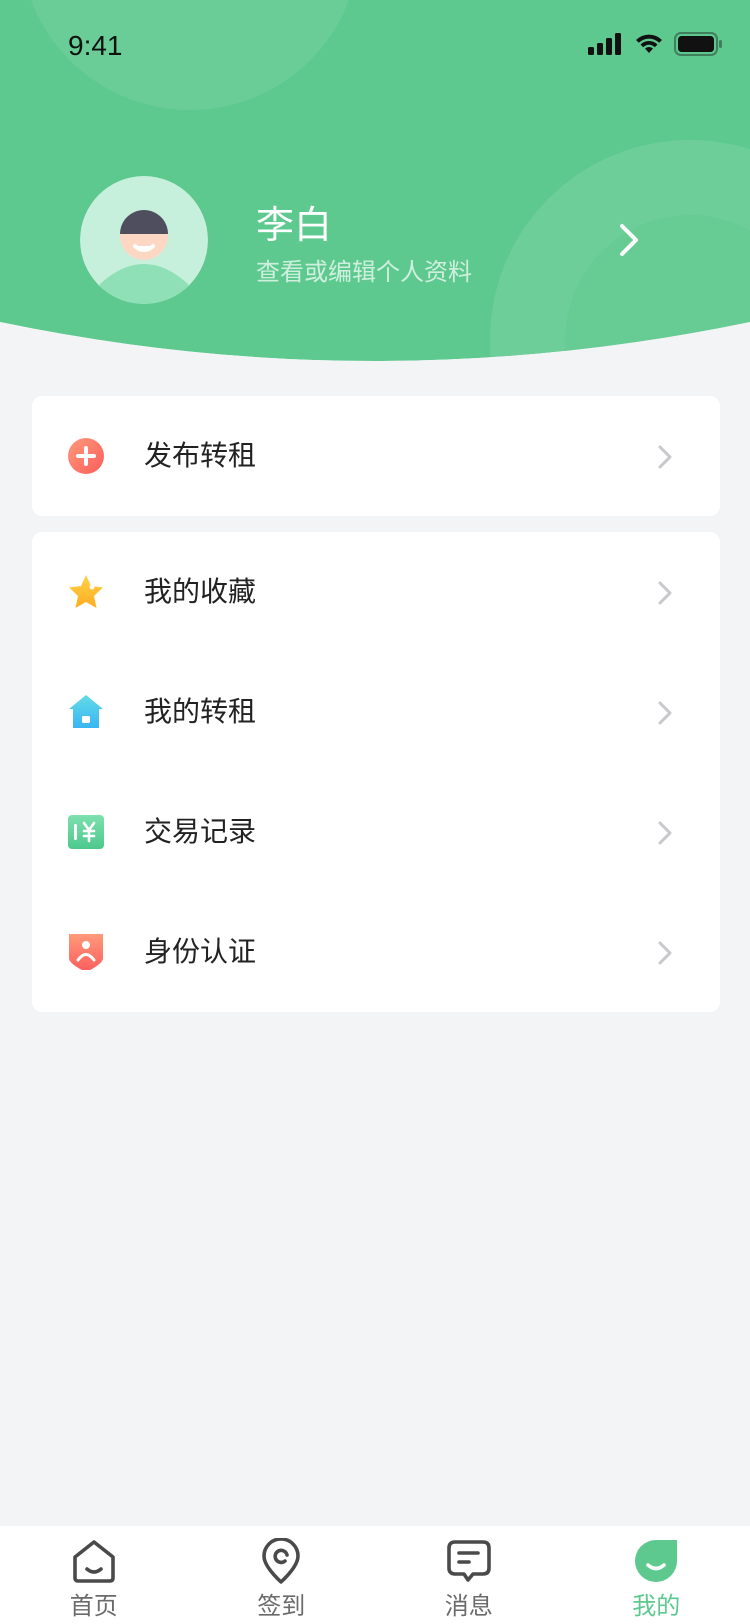 This screenshot has width=750, height=1624. Describe the element at coordinates (698, 44) in the screenshot. I see `battery-icon` at that location.